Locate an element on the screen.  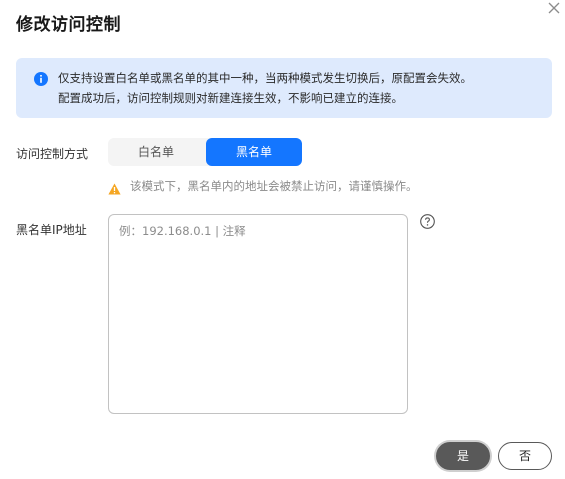
ip-list-label: 黑名单IP地址 is located at coordinates (51, 230).